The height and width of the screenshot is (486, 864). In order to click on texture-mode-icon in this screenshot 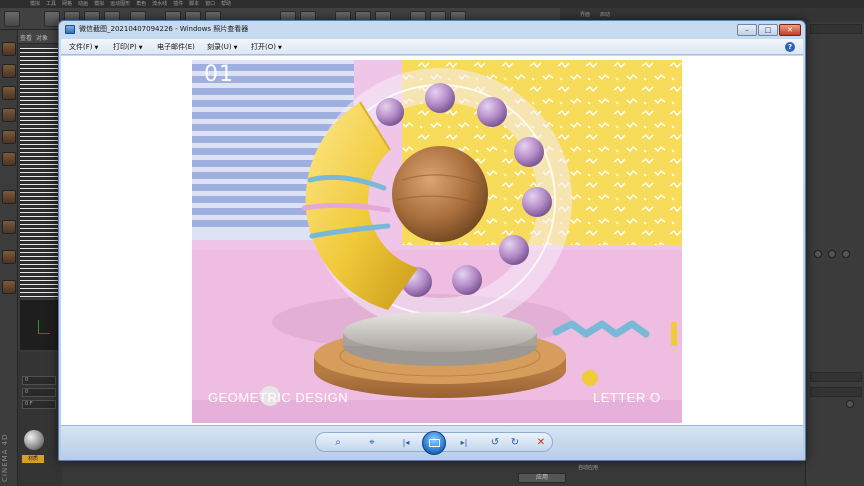, I will do `click(9, 71)`.